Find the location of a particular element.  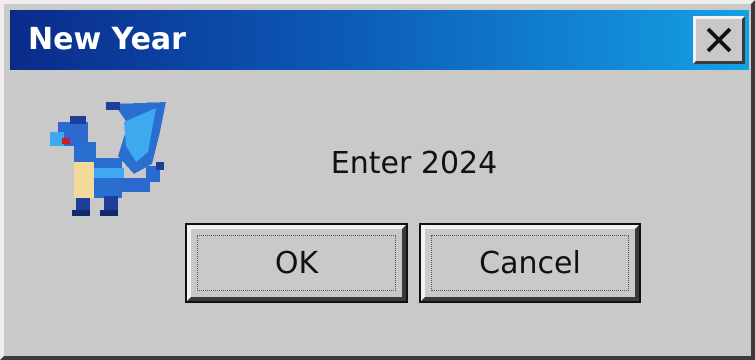

cancel-button-label: Cancel is located at coordinates (530, 263).